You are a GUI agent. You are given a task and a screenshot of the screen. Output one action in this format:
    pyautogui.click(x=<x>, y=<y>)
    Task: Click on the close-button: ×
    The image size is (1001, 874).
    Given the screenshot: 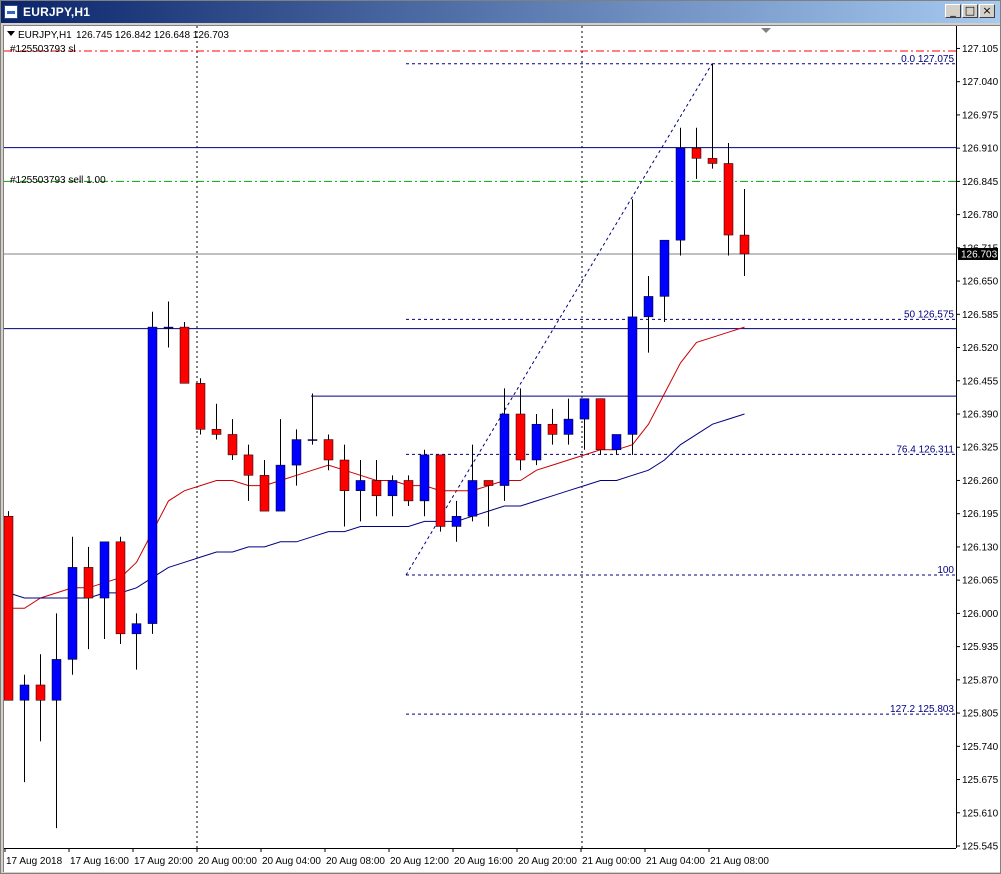 What is the action you would take?
    pyautogui.click(x=987, y=11)
    